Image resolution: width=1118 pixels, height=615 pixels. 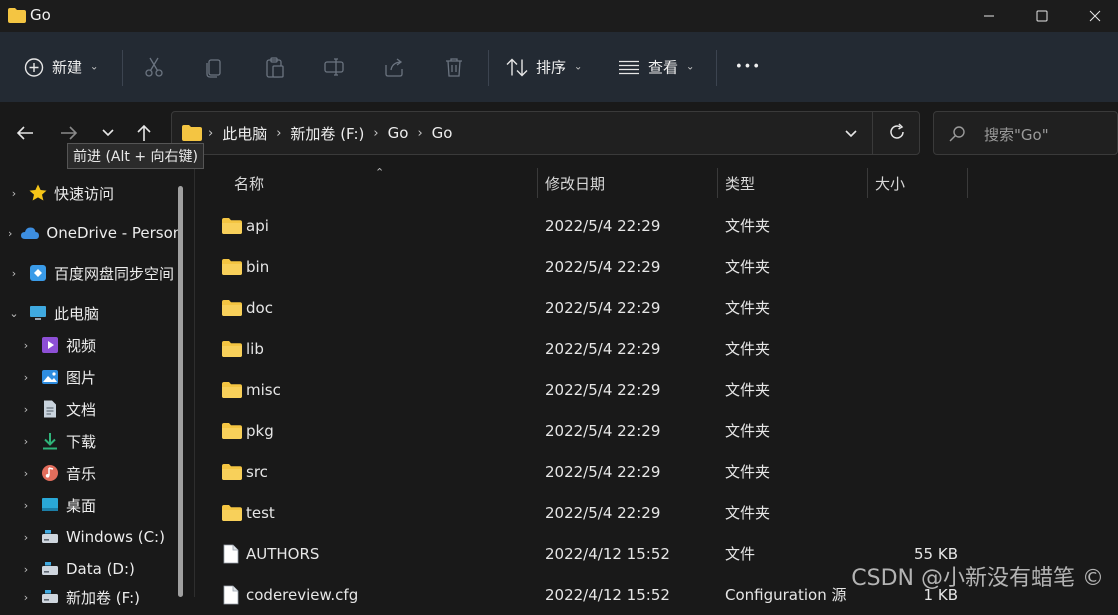 I want to click on breadcrumb-go: Go, so click(x=398, y=133).